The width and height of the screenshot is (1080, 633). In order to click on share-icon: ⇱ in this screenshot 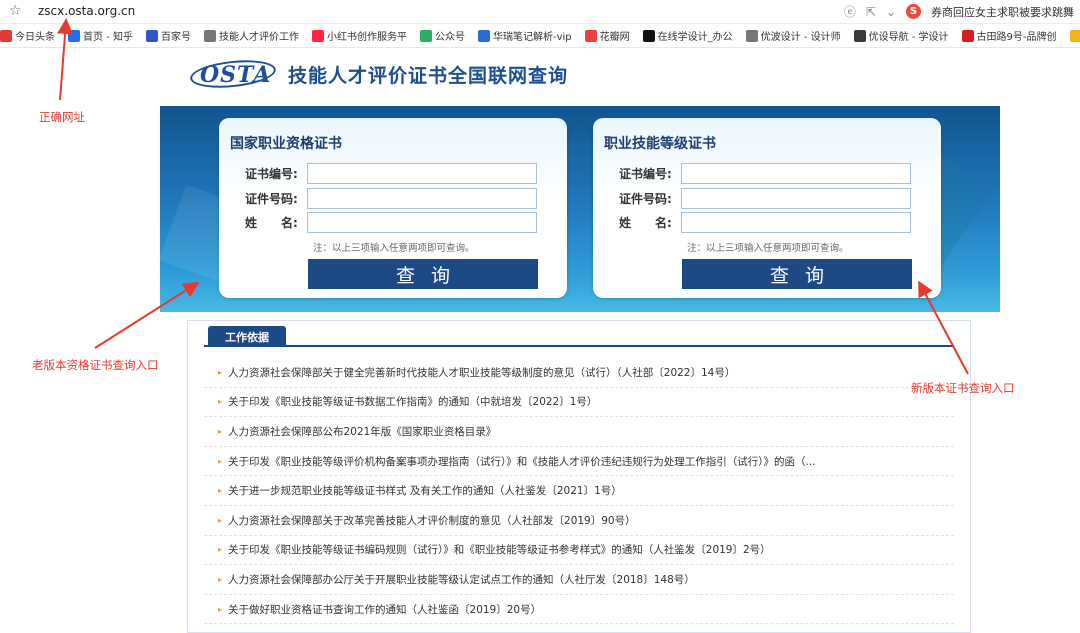, I will do `click(871, 12)`.